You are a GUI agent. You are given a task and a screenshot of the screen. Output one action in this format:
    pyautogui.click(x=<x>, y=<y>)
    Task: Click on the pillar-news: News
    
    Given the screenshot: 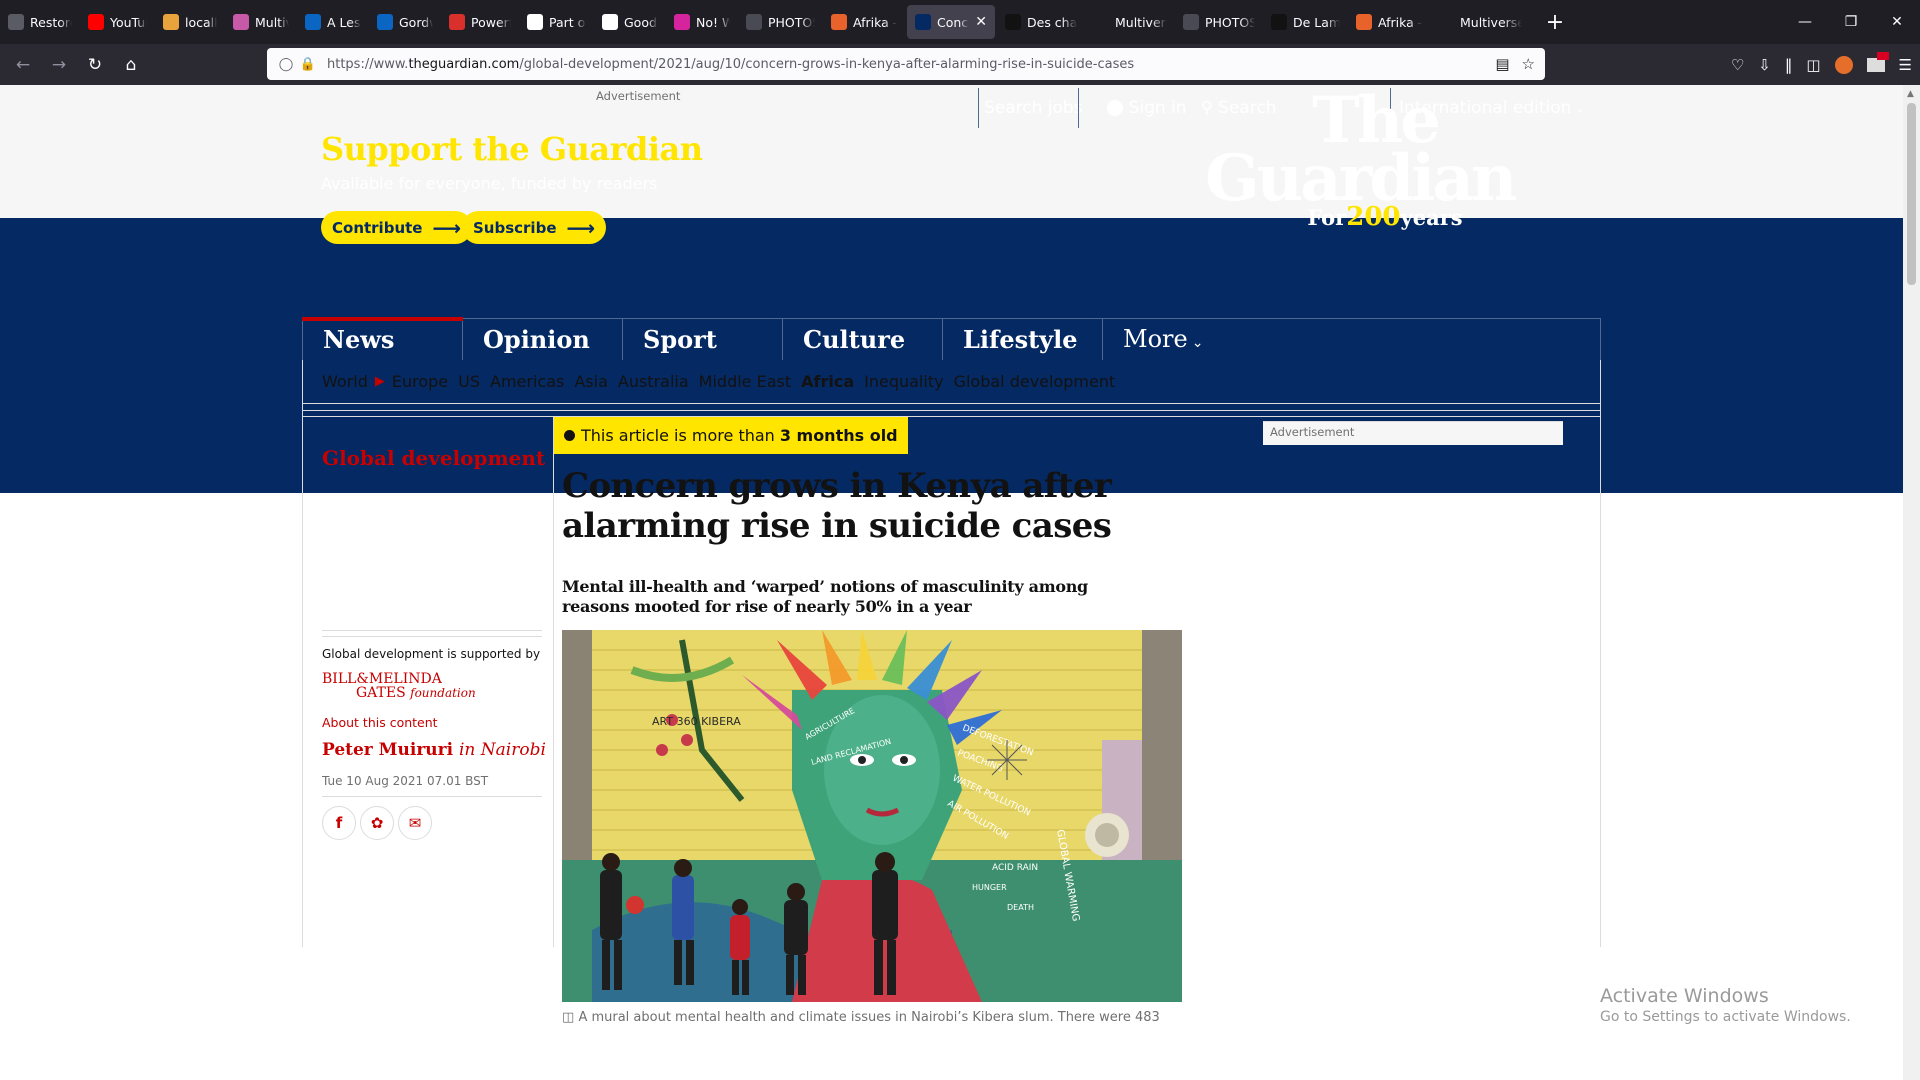 What is the action you would take?
    pyautogui.click(x=382, y=338)
    